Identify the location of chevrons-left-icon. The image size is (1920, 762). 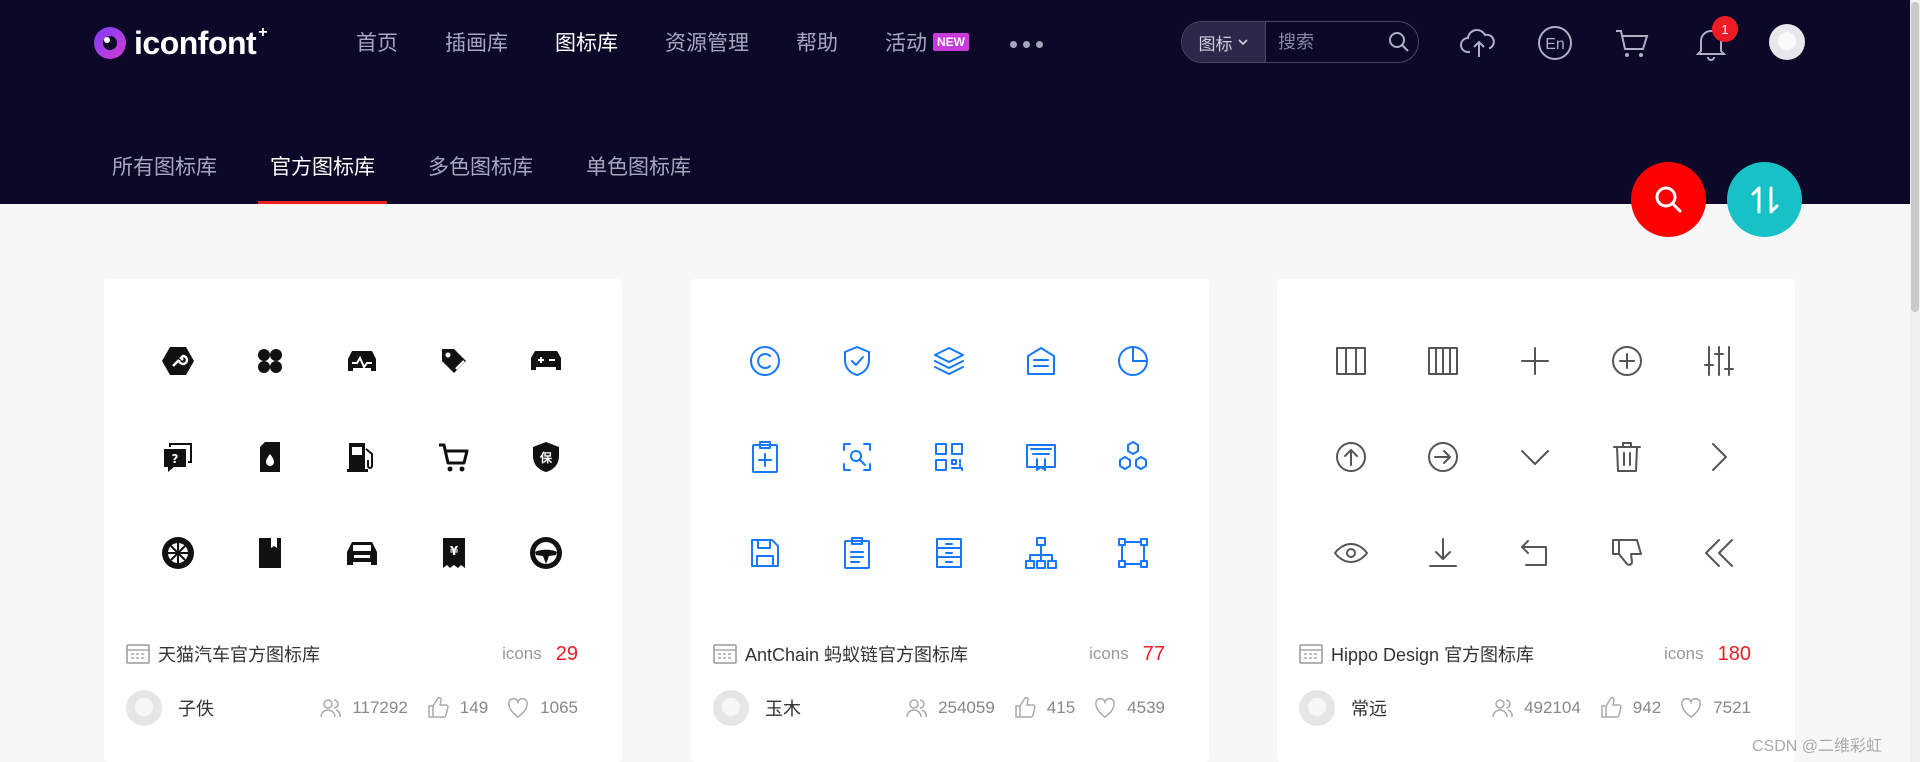
(1719, 553).